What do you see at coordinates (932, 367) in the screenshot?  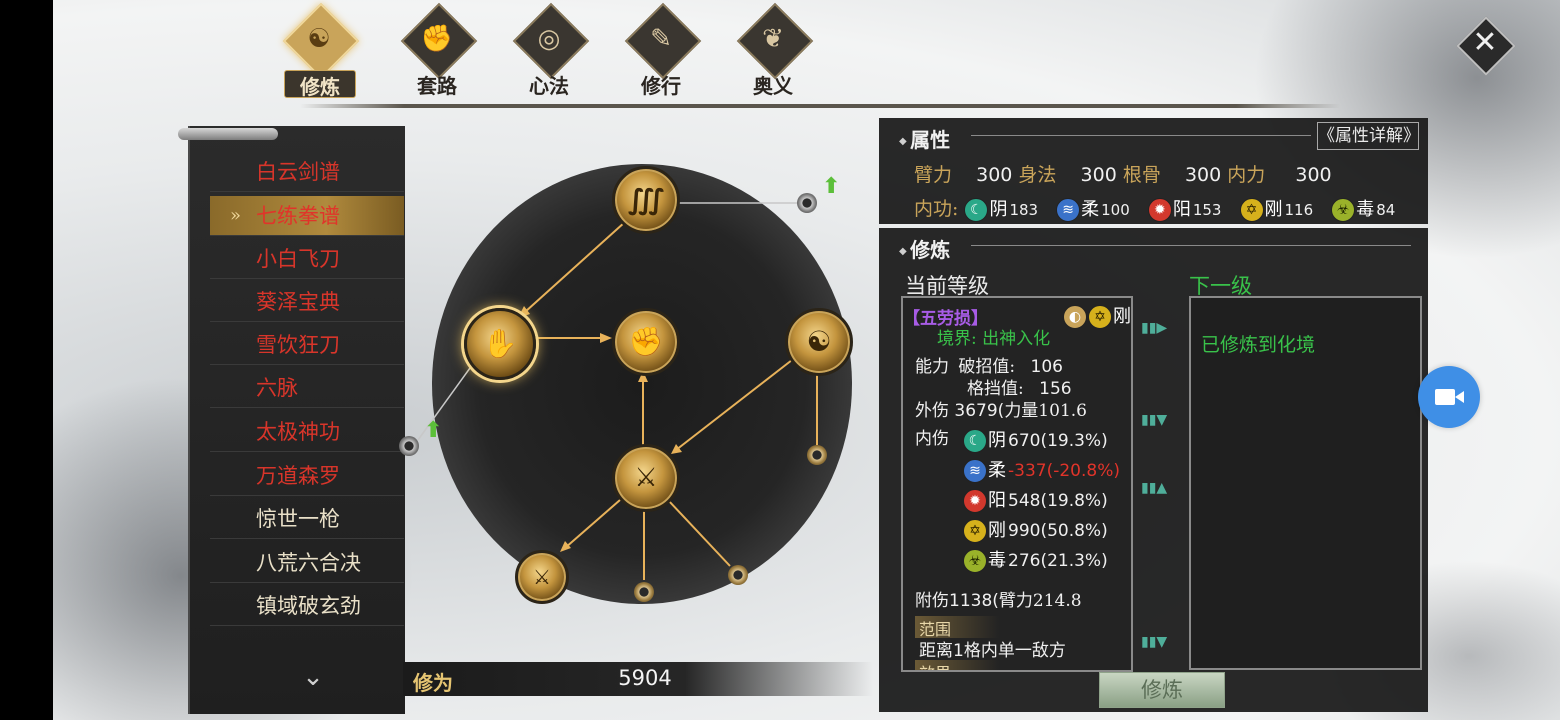 I see `ability-label: 能力` at bounding box center [932, 367].